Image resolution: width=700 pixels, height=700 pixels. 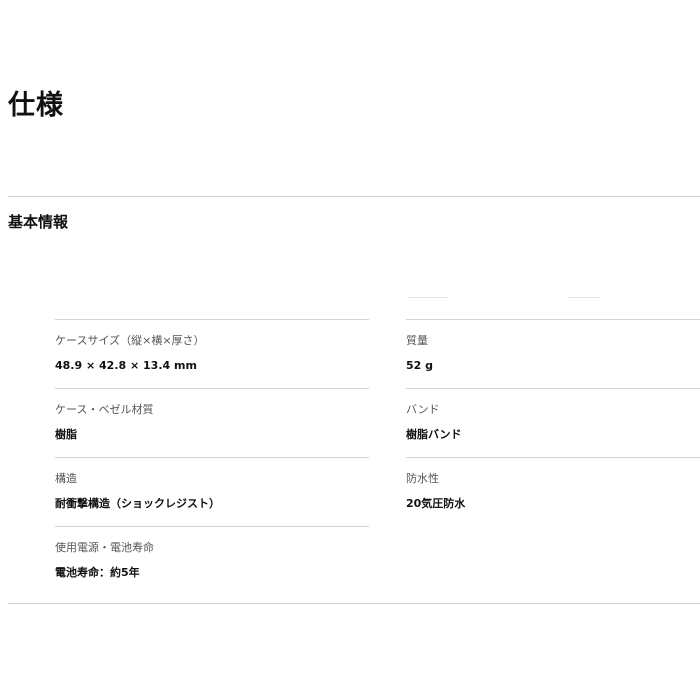 What do you see at coordinates (354, 196) in the screenshot?
I see `section-divider-top` at bounding box center [354, 196].